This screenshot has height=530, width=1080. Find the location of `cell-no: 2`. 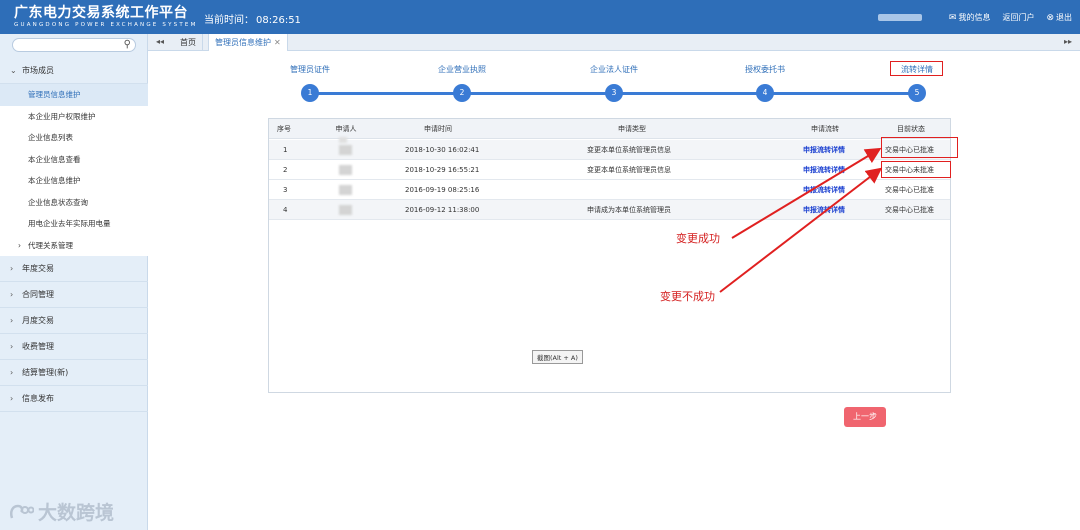

cell-no: 2 is located at coordinates (285, 170).